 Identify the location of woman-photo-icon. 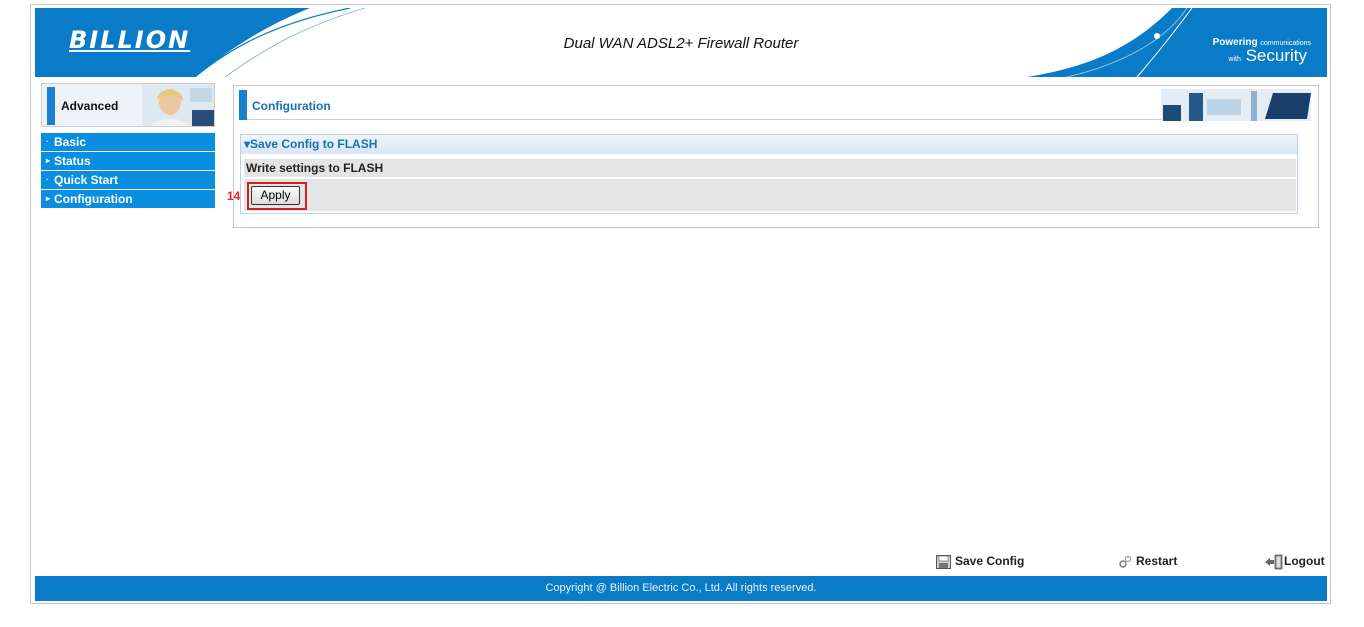
(178, 105).